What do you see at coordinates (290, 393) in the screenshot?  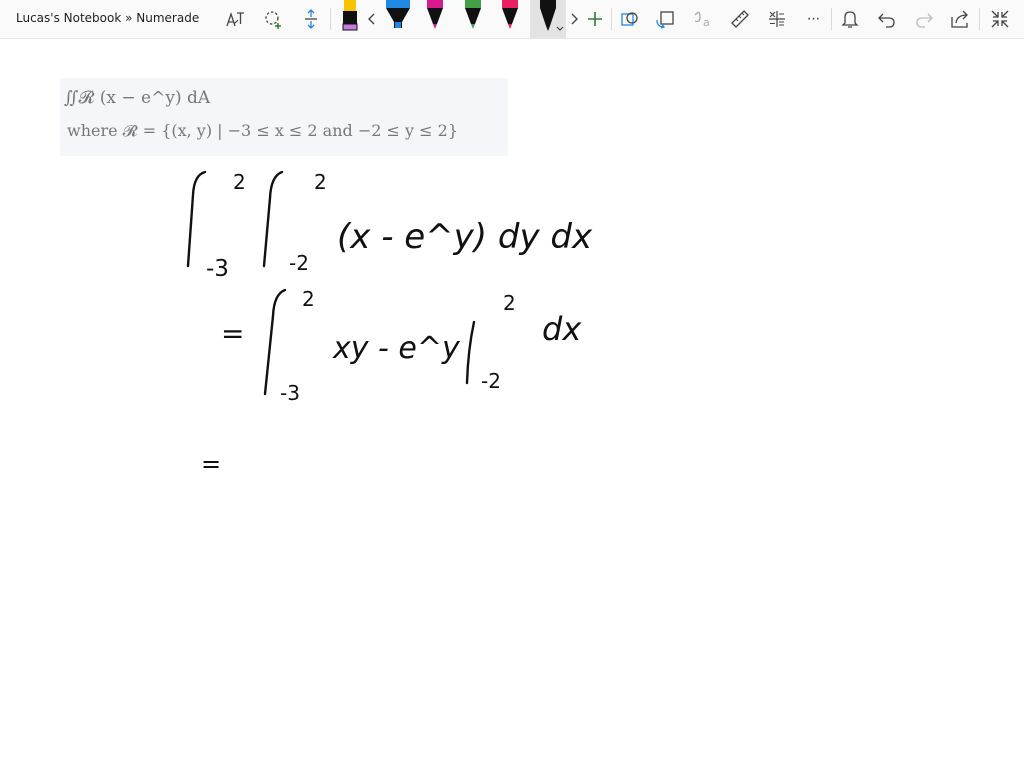 I see `step2-lower-limit: -3` at bounding box center [290, 393].